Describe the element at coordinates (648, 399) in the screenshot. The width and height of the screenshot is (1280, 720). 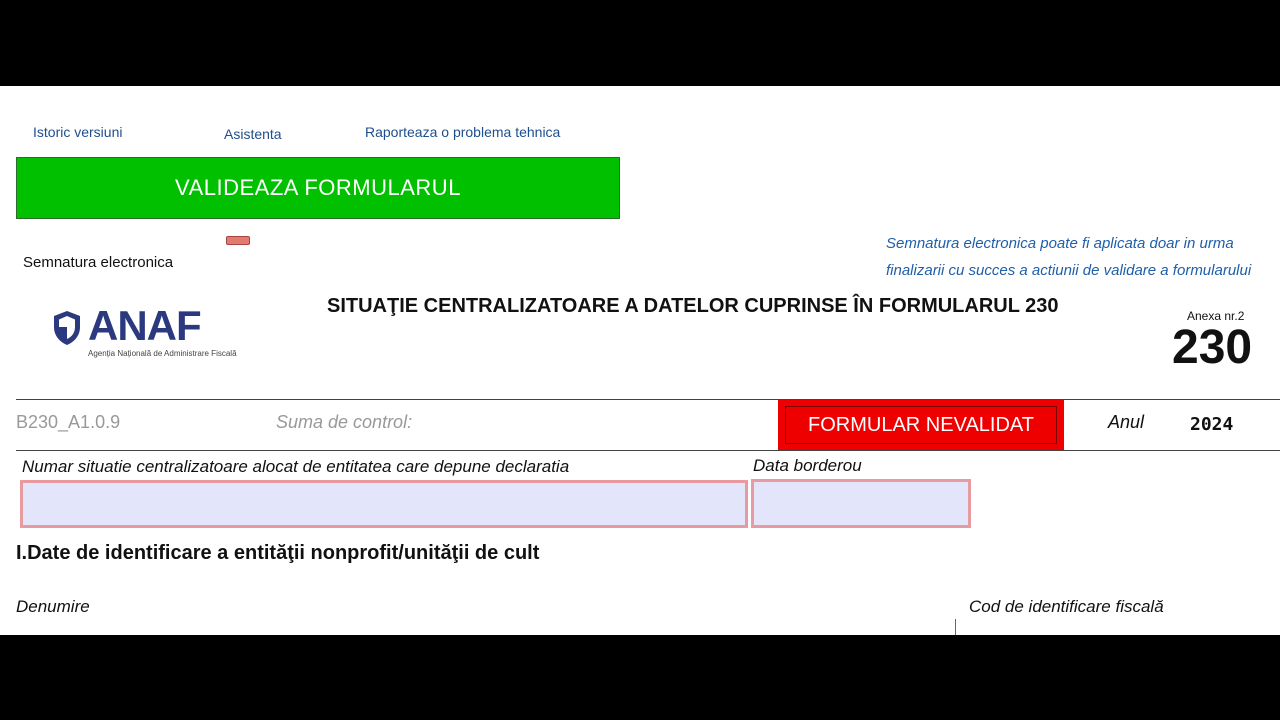
I see `divider-top` at that location.